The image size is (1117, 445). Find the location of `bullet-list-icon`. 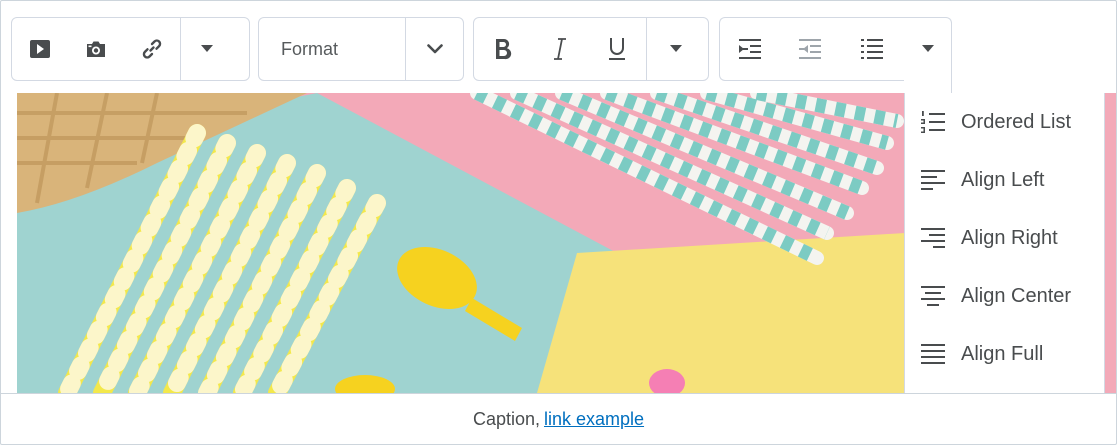

bullet-list-icon is located at coordinates (872, 49).